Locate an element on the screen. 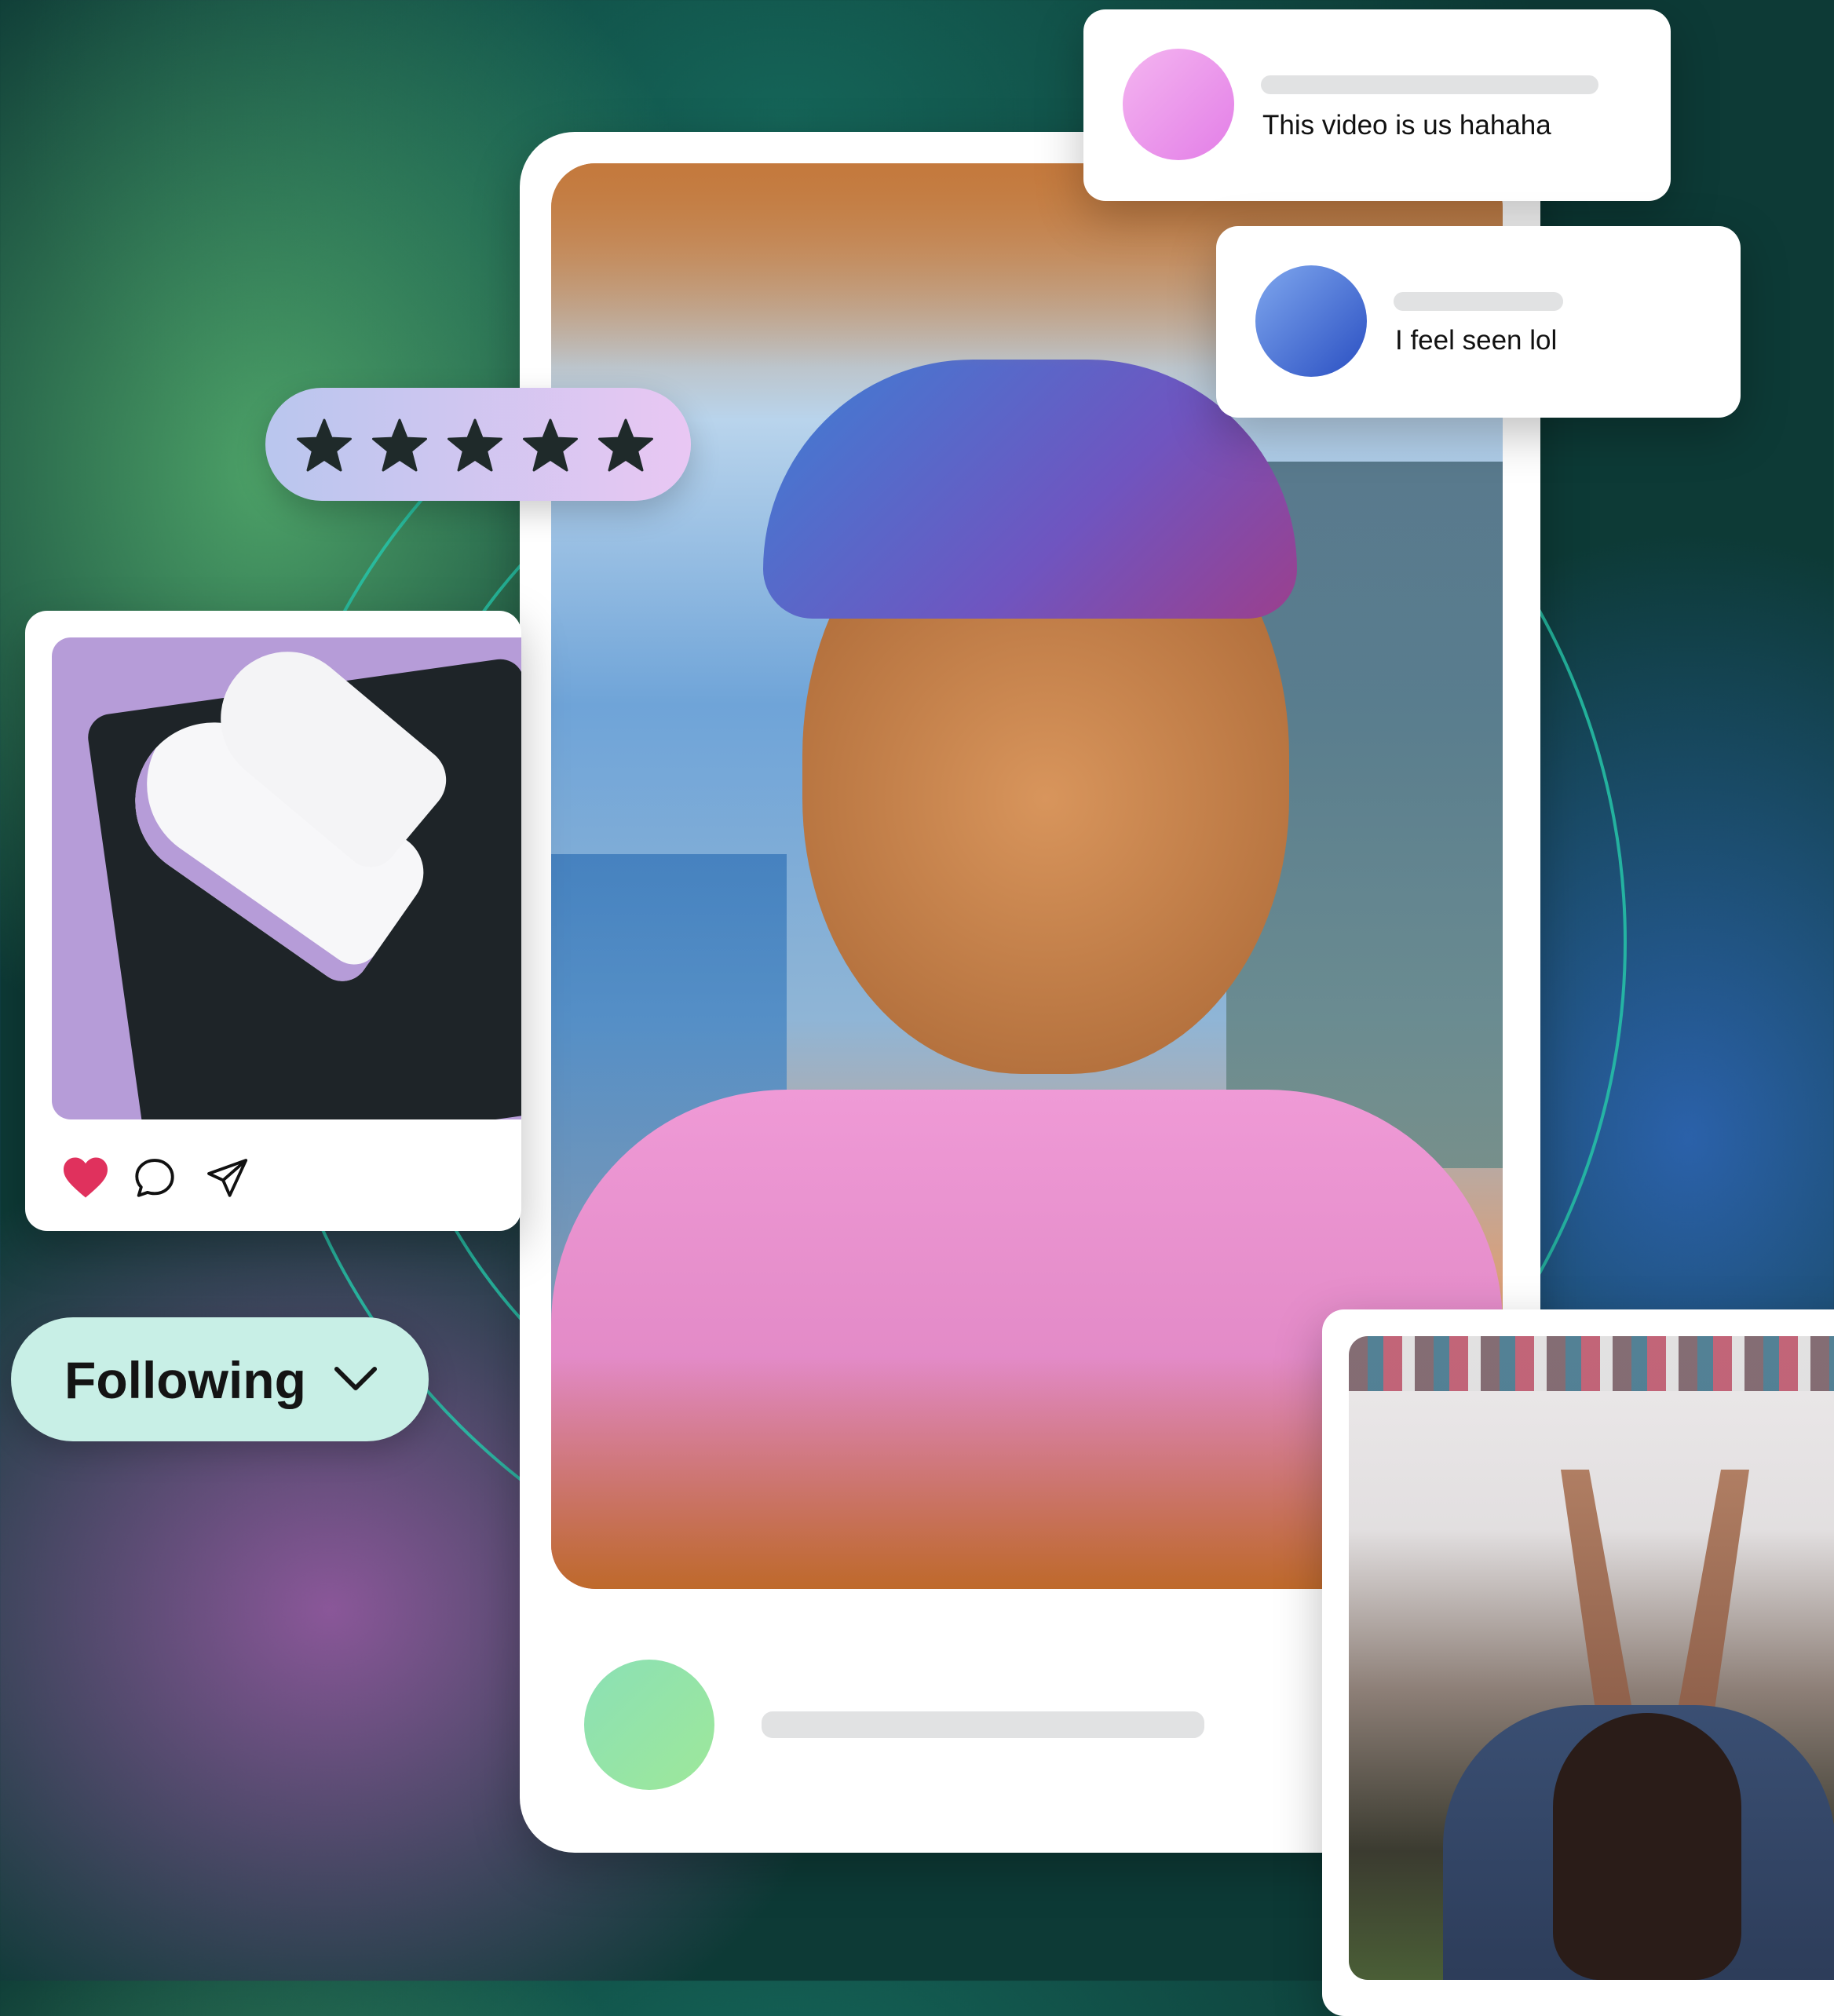 The height and width of the screenshot is (2016, 1834). festival-card is located at coordinates (1578, 1662).